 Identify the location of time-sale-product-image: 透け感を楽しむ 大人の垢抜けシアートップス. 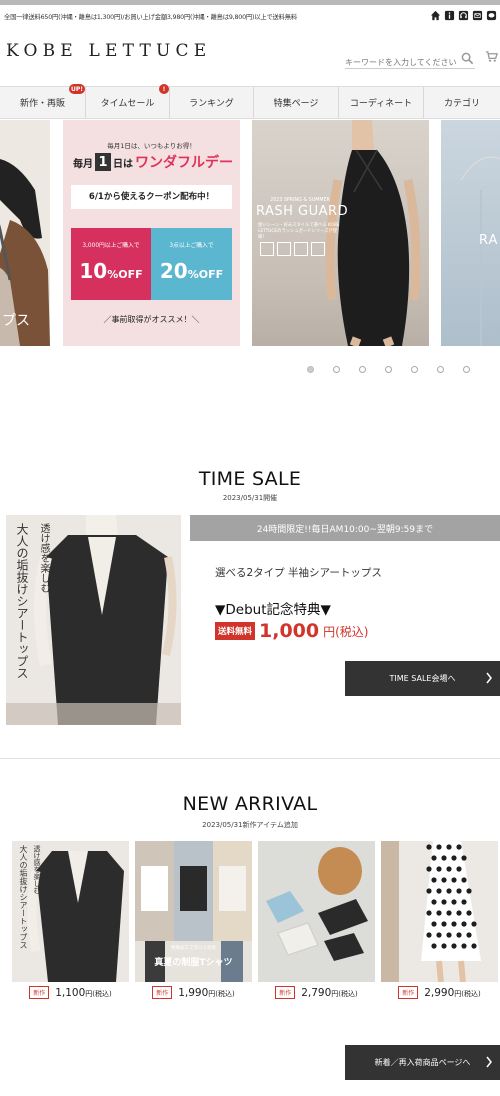
(93, 620).